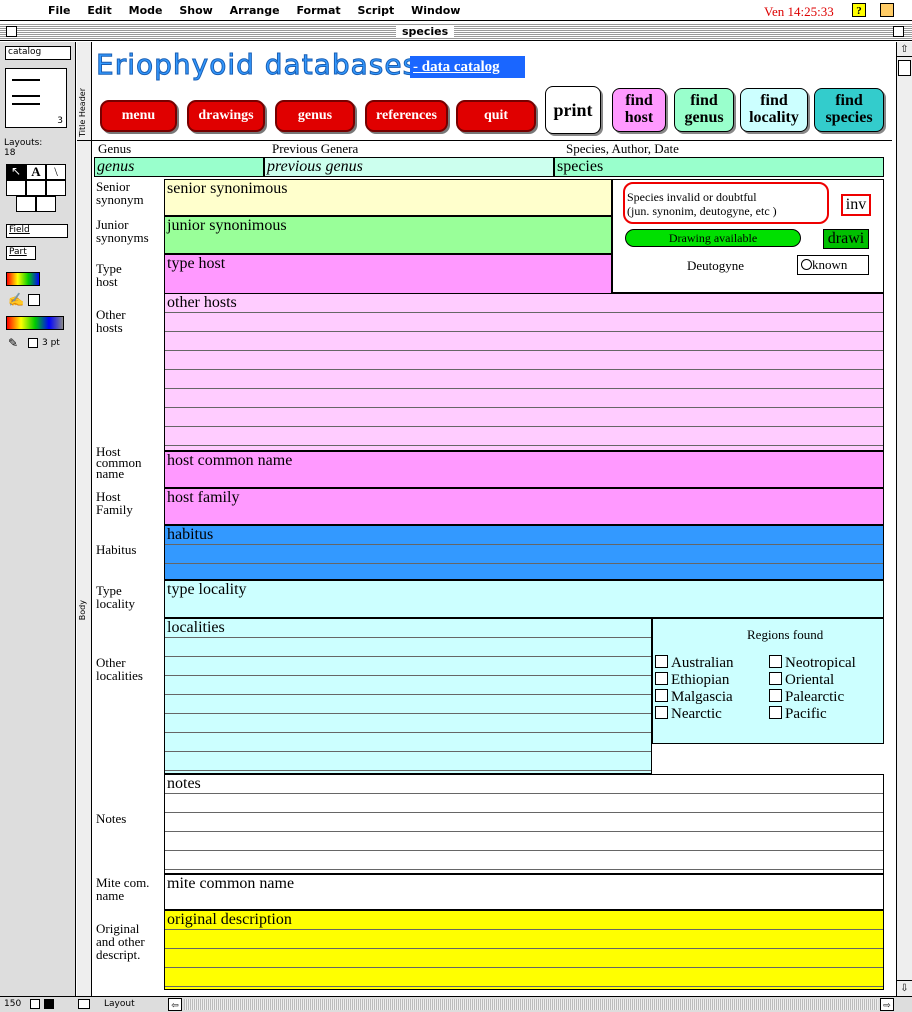 The width and height of the screenshot is (912, 1012). What do you see at coordinates (82, 610) in the screenshot?
I see `body-part-label: Body` at bounding box center [82, 610].